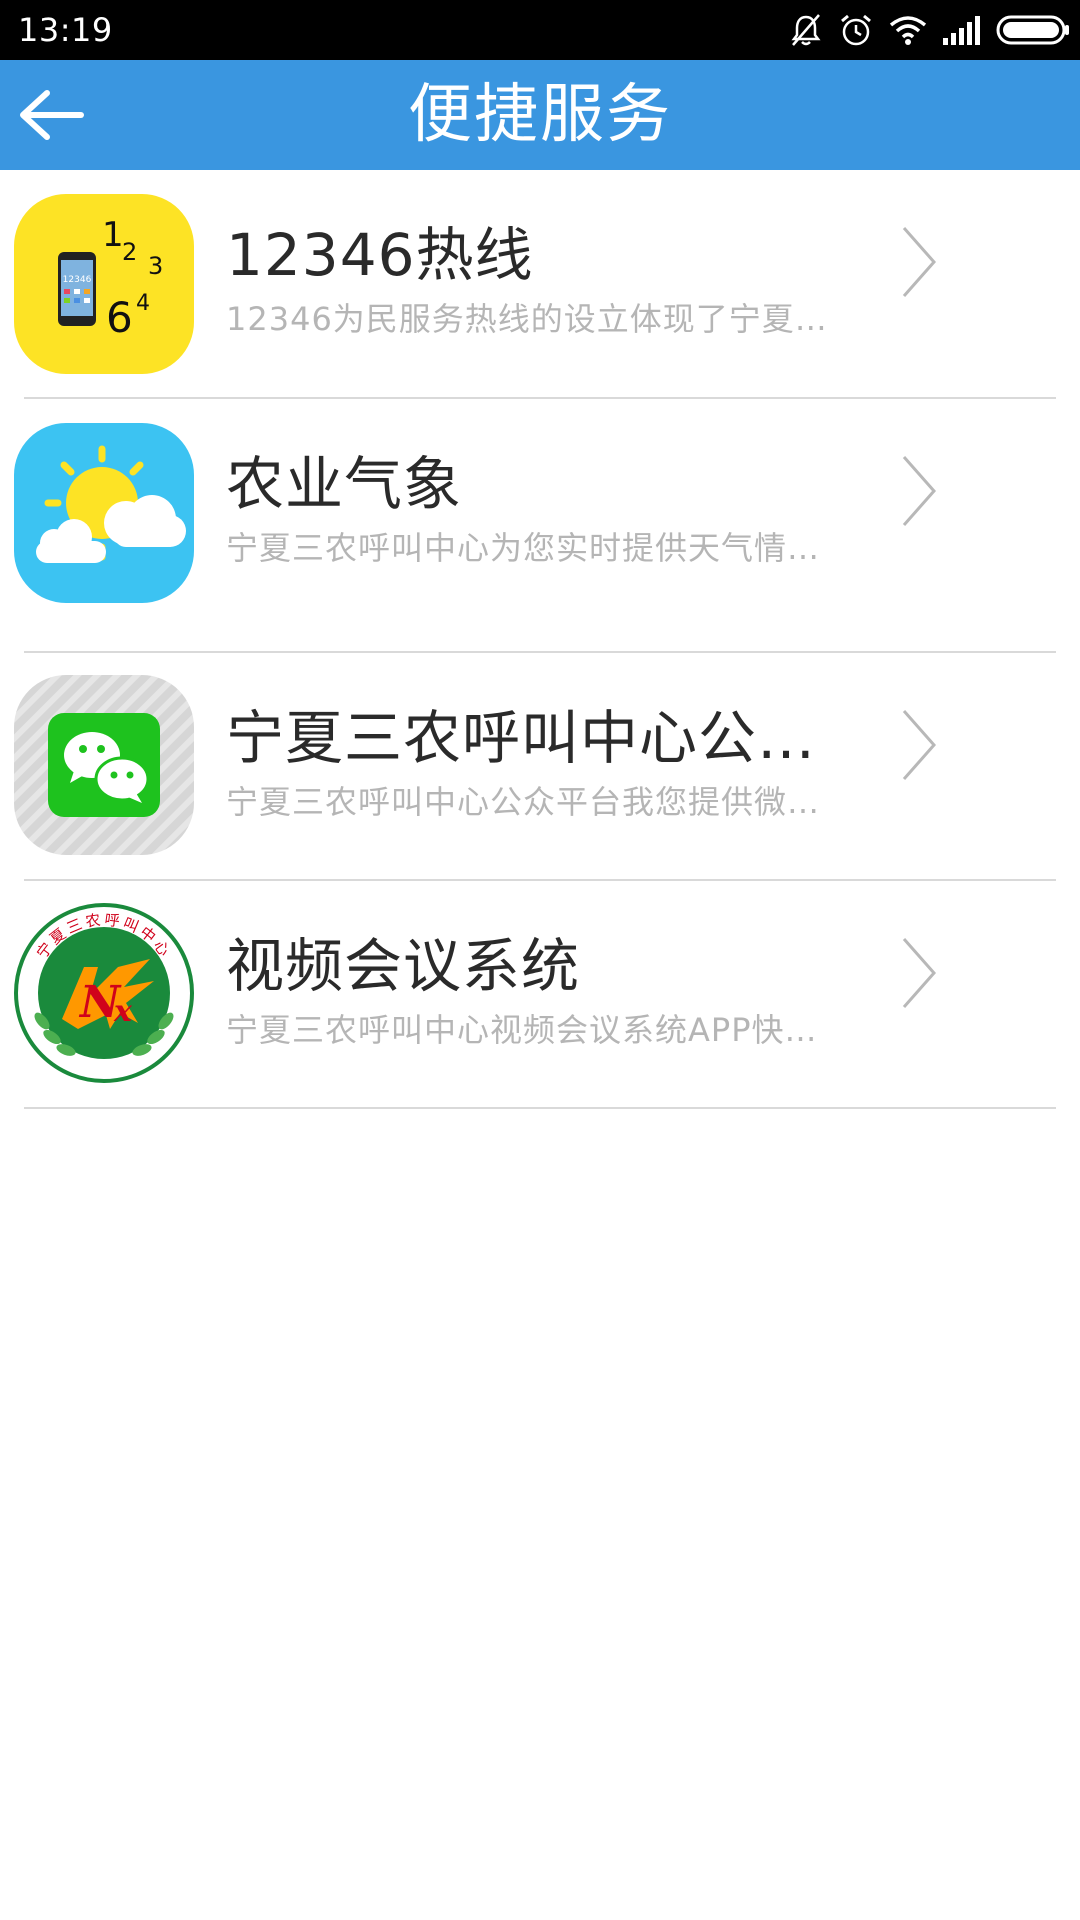  Describe the element at coordinates (540, 1108) in the screenshot. I see `divider` at that location.